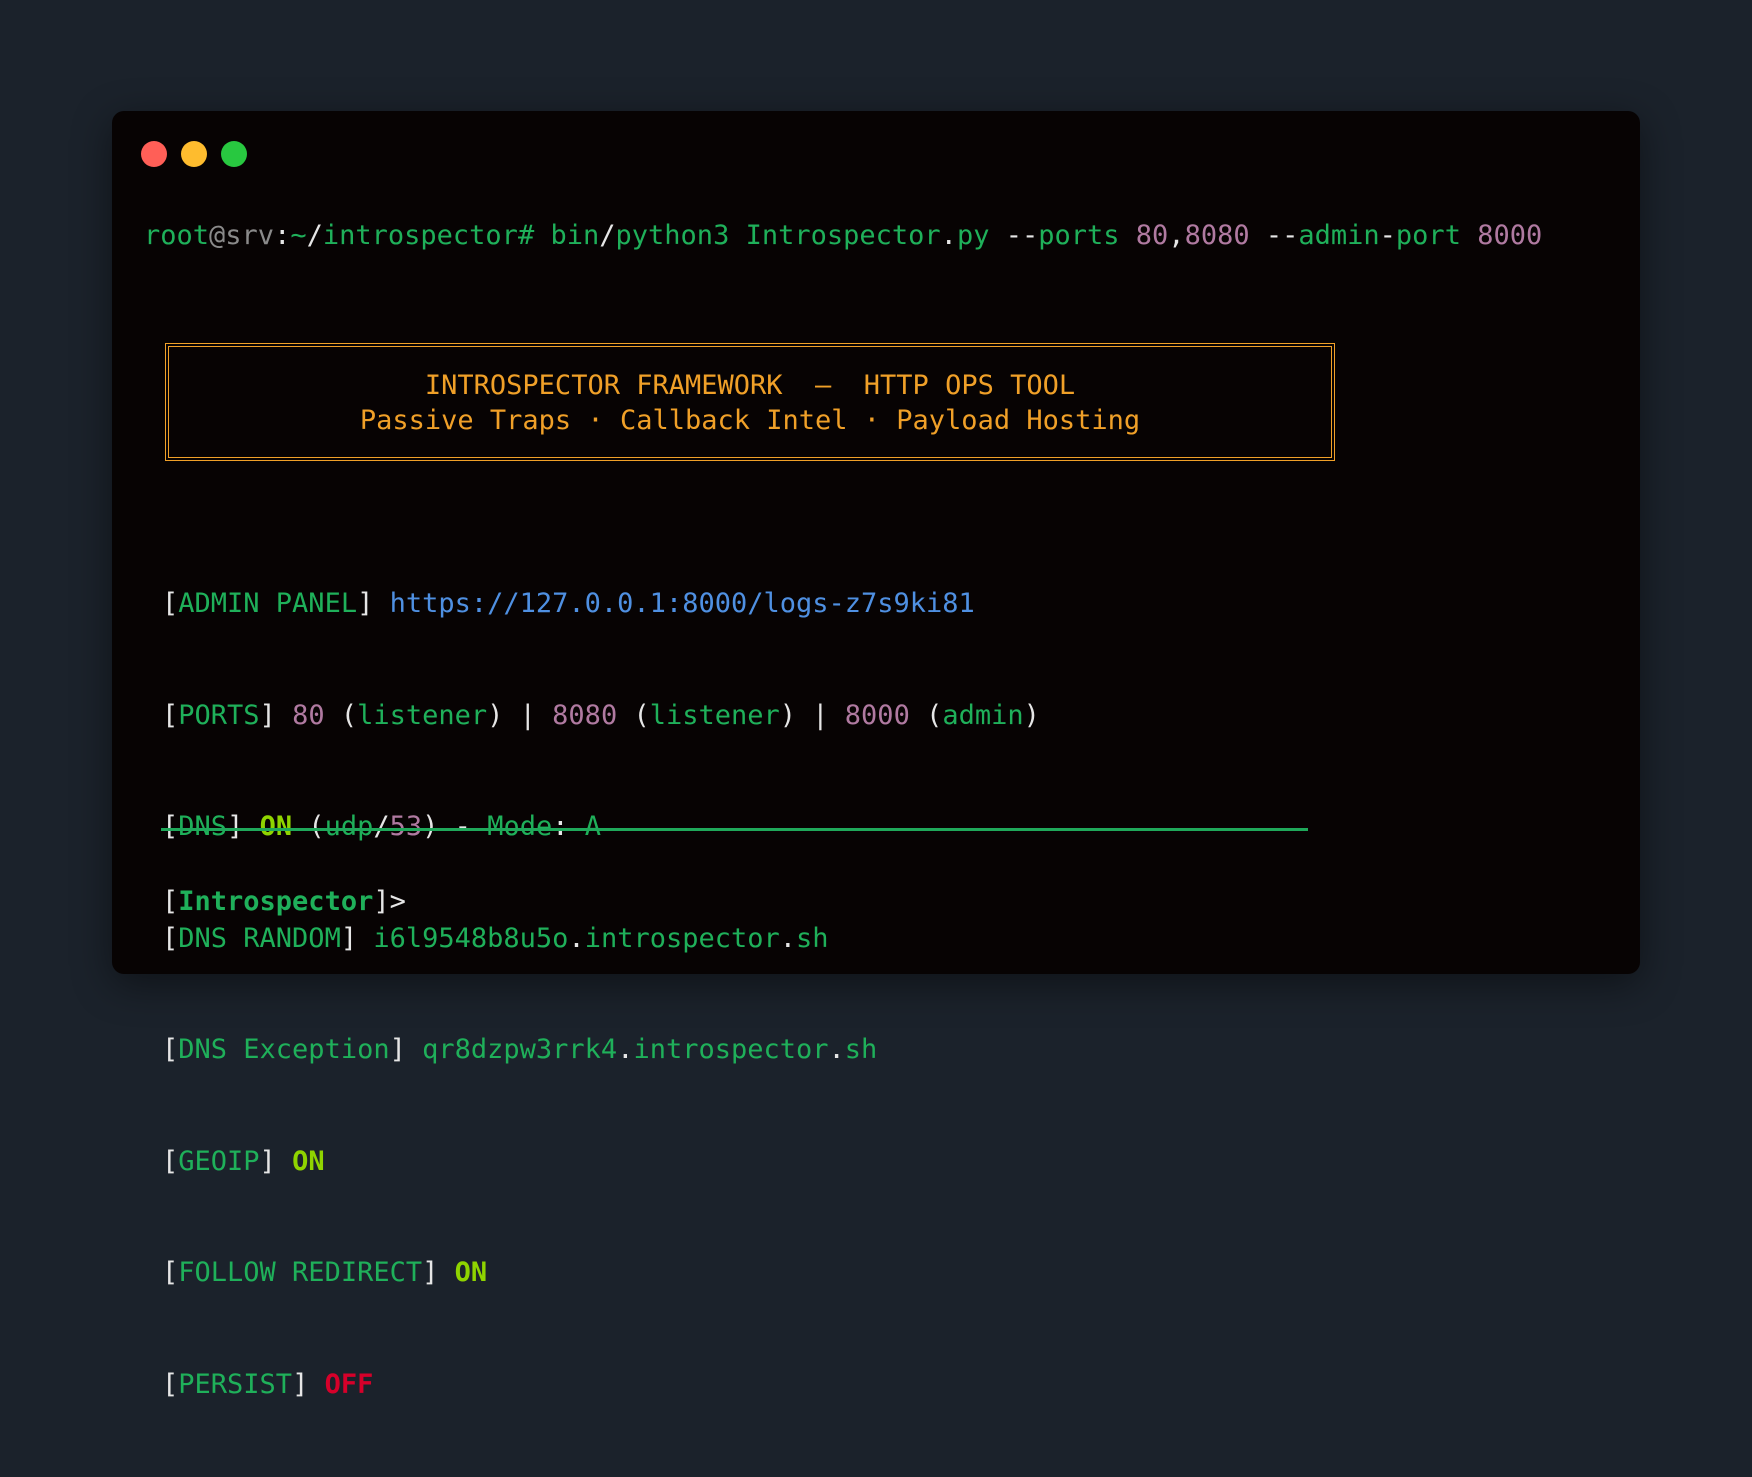 This screenshot has height=1477, width=1752. I want to click on cmd-slash: /, so click(607, 235).